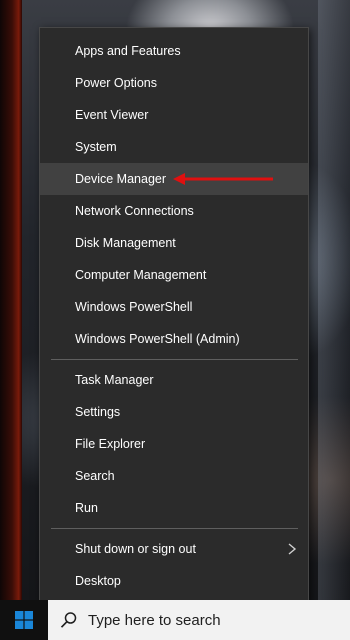 The image size is (350, 640). I want to click on menu-item-label: Computer Management, so click(141, 275).